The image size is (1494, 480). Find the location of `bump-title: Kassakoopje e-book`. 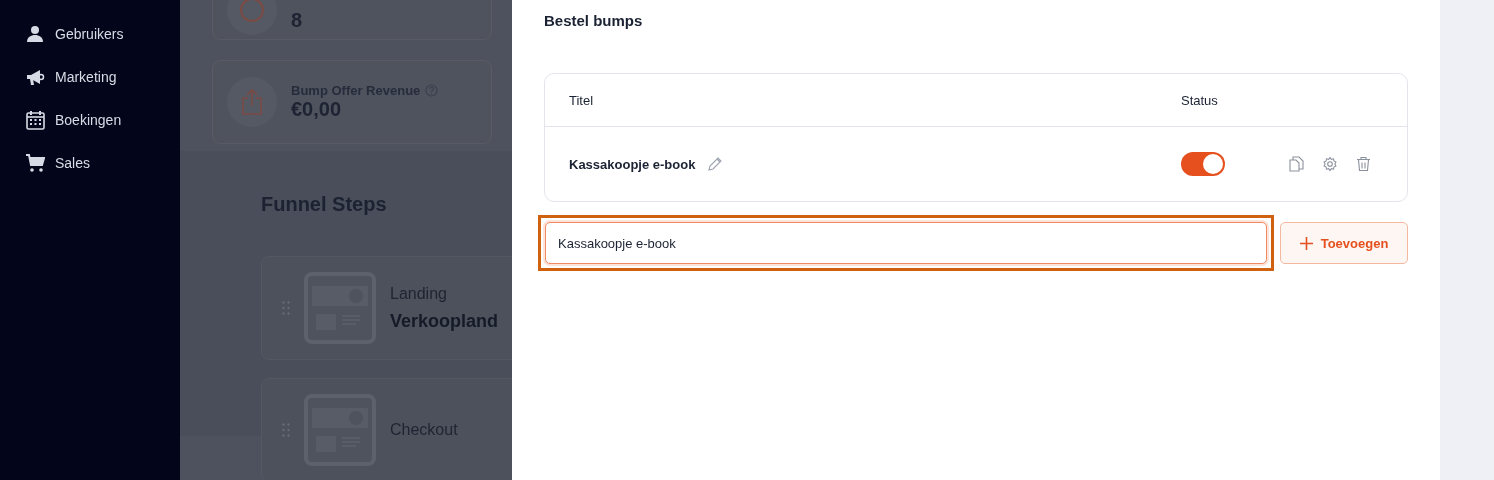

bump-title: Kassakoopje e-book is located at coordinates (632, 164).